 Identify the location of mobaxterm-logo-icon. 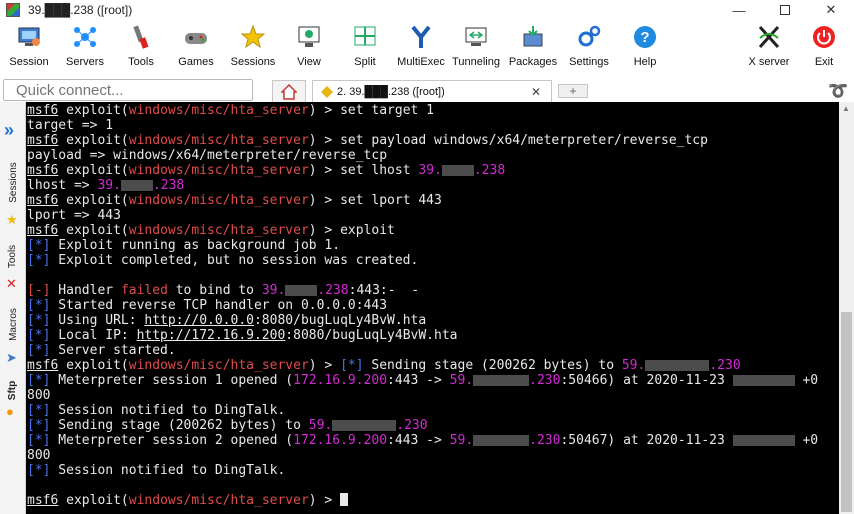
(13, 10).